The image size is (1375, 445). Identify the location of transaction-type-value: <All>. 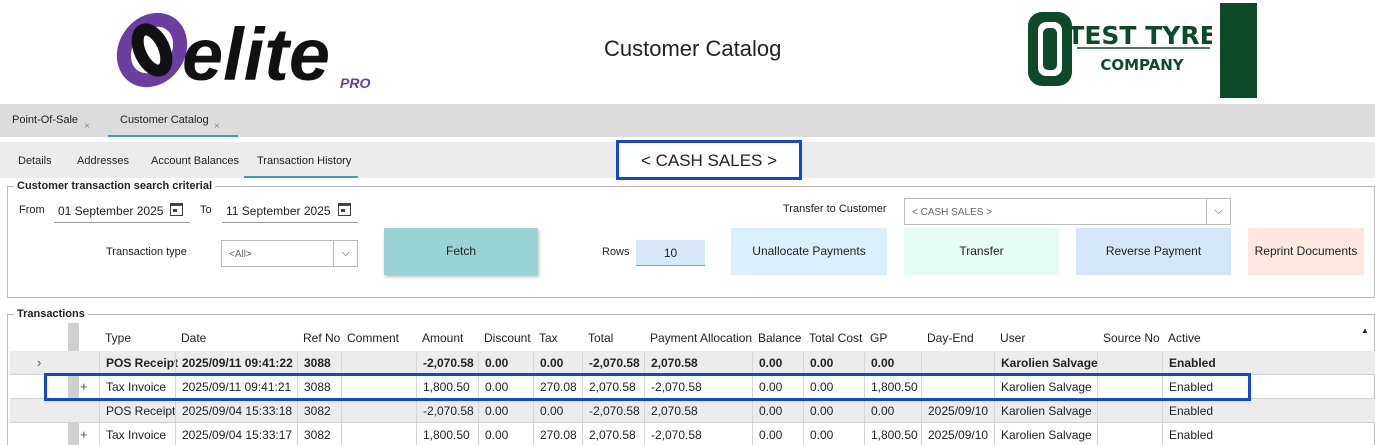
(240, 254).